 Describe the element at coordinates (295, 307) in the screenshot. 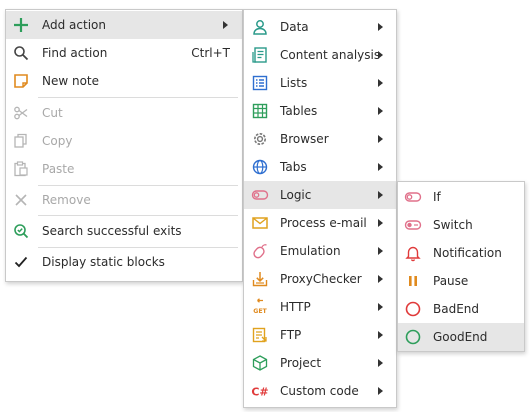

I see `http-label: HTTP` at that location.